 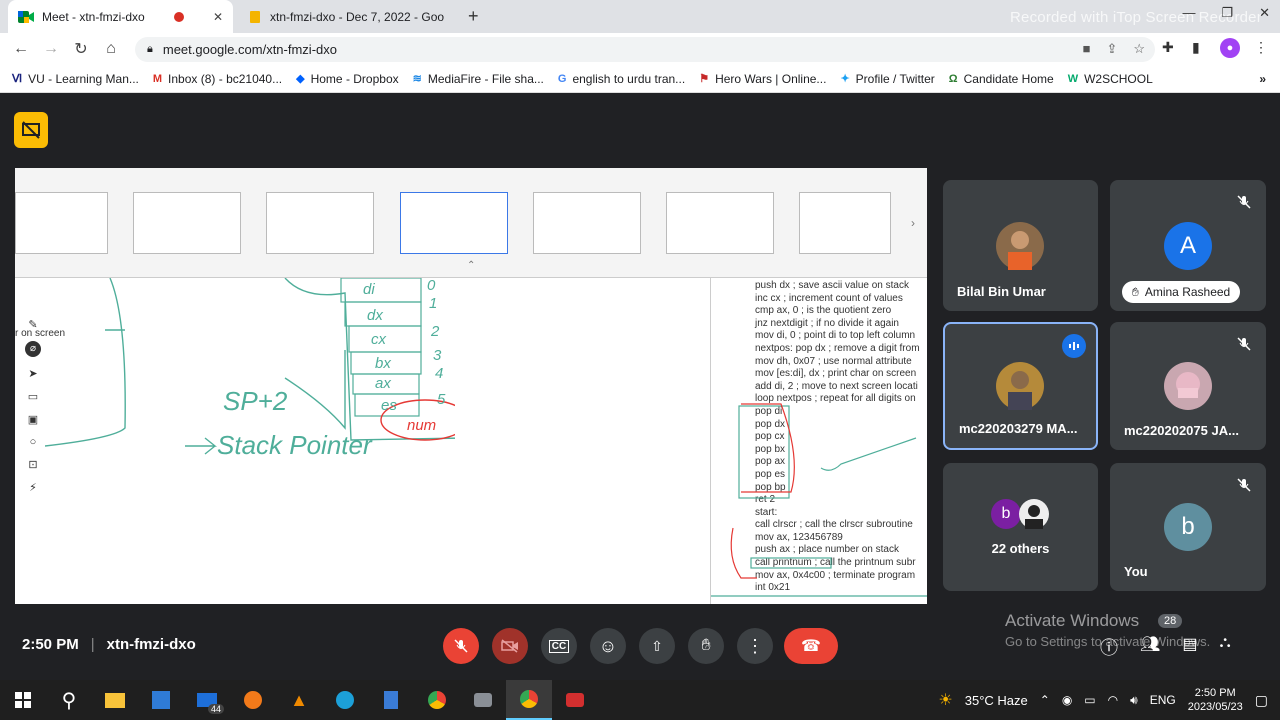 What do you see at coordinates (529, 700) in the screenshot?
I see `taskbar-chrome-active` at bounding box center [529, 700].